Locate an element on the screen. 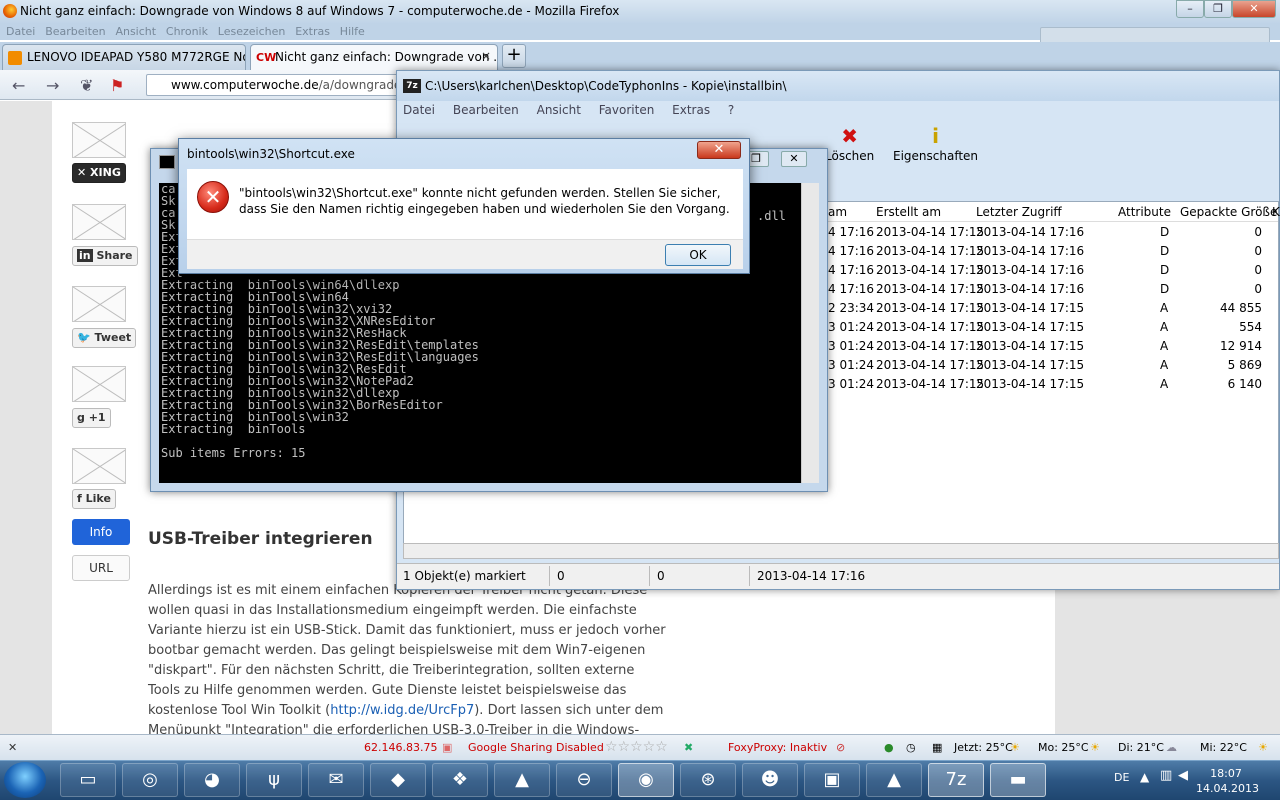 The image size is (1280, 800). explorer-taskbar-icon: ▭ is located at coordinates (88, 780).